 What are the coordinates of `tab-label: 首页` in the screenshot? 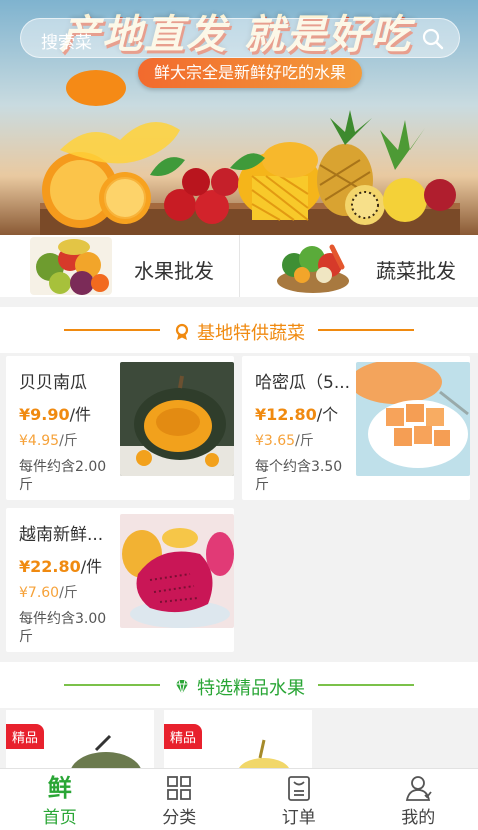 It's located at (59, 818).